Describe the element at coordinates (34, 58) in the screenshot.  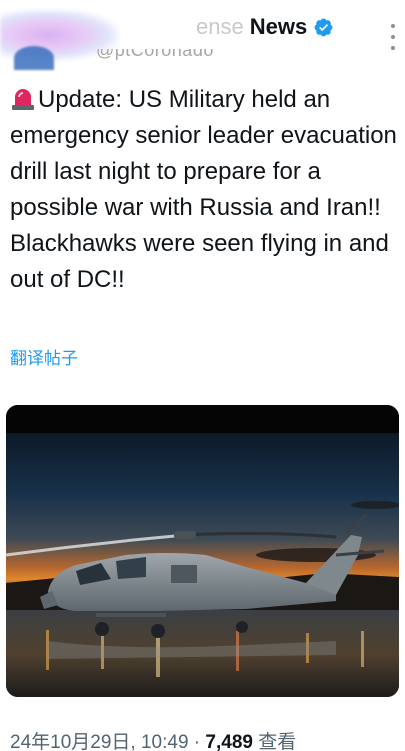
I see `avatar-image` at that location.